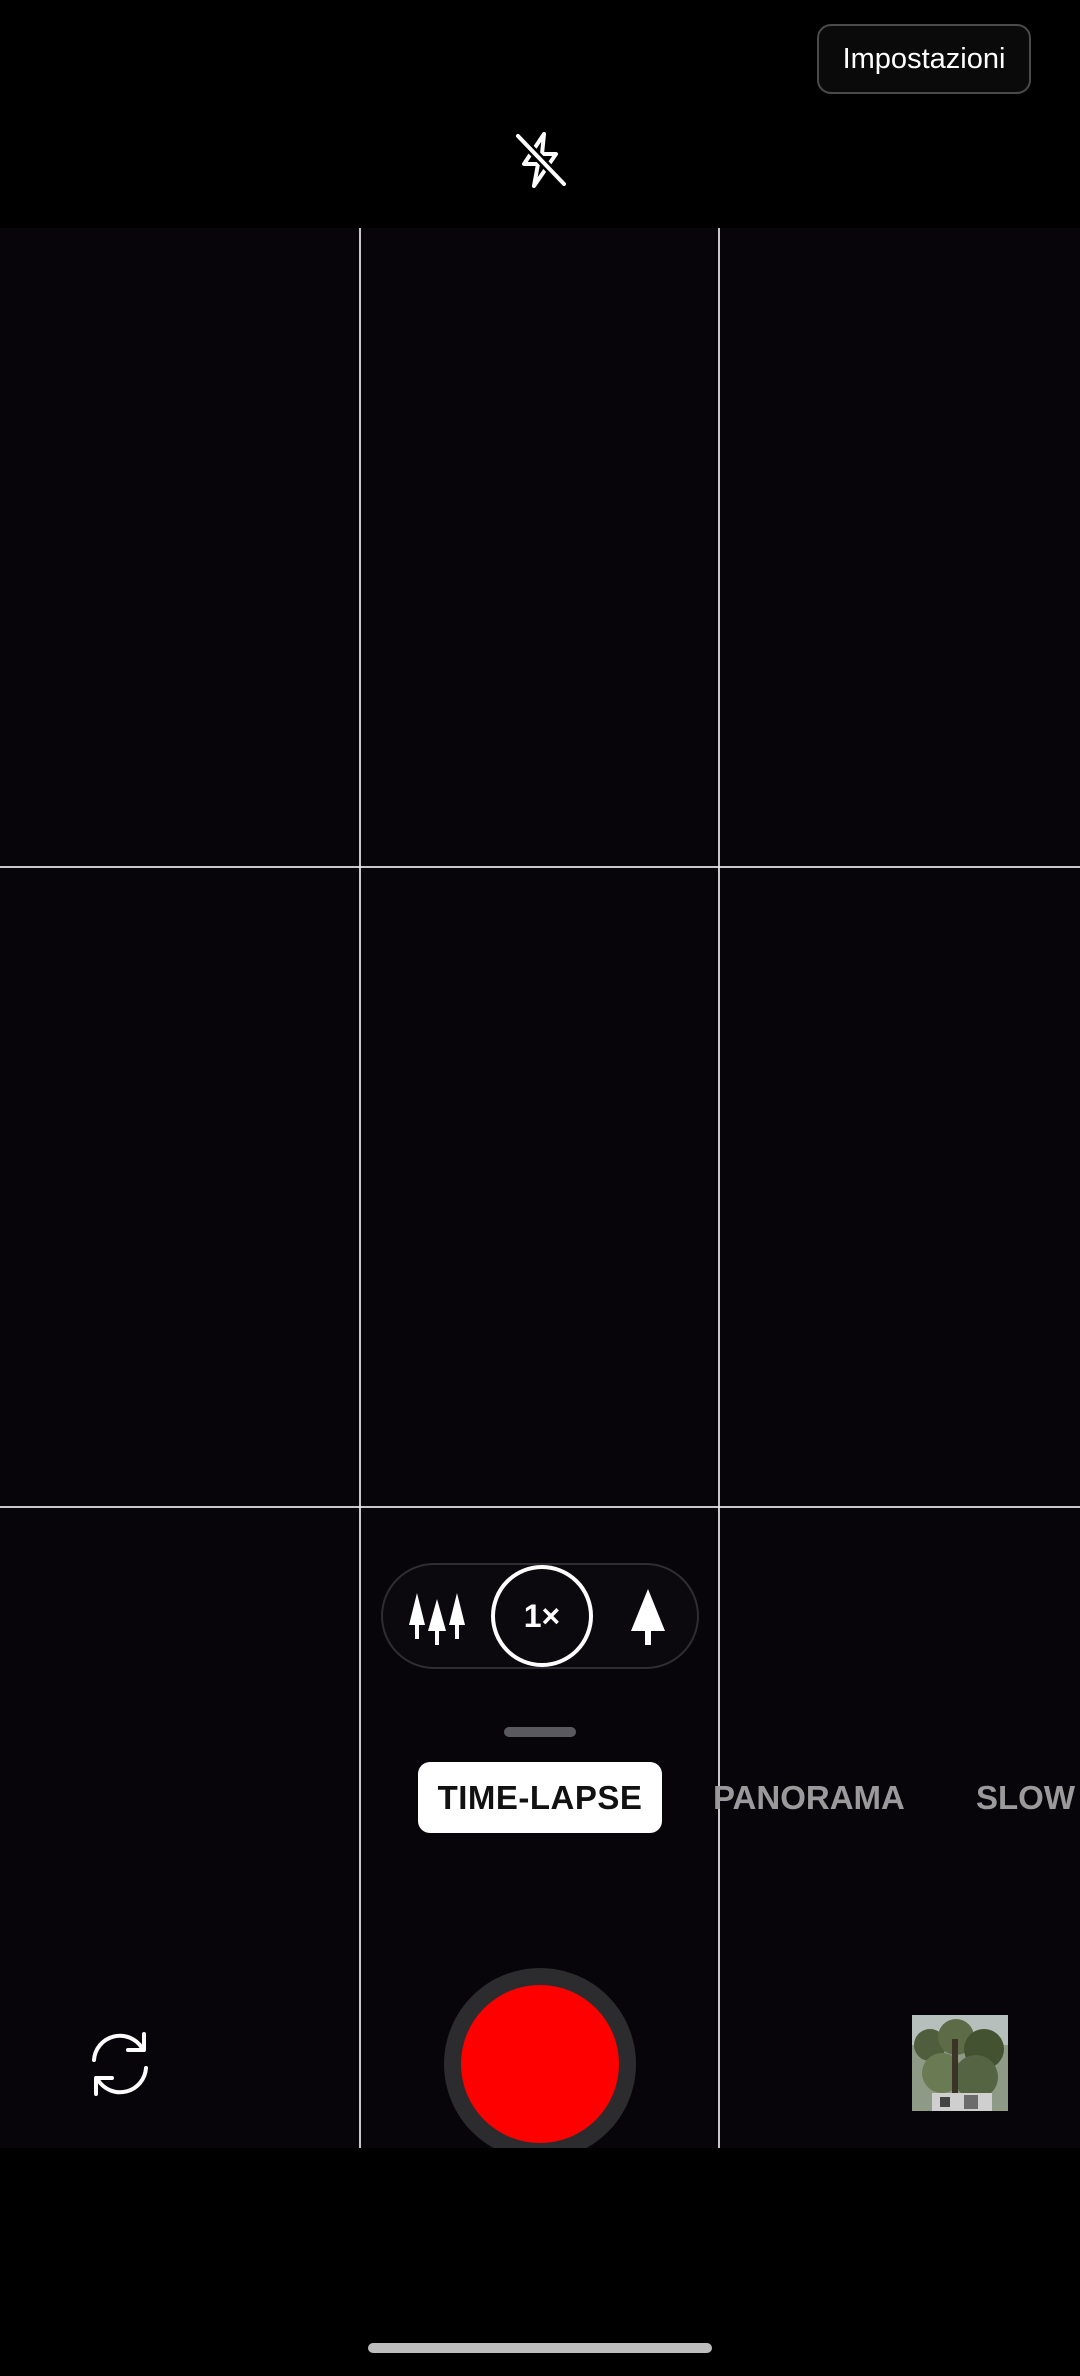 This screenshot has height=2376, width=1080. What do you see at coordinates (540, 114) in the screenshot?
I see `top-bar: Impostazioni` at bounding box center [540, 114].